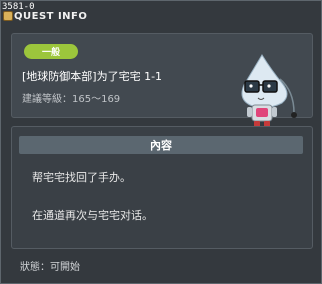 The image size is (322, 284). What do you see at coordinates (8, 16) in the screenshot?
I see `quest-book-icon` at bounding box center [8, 16].